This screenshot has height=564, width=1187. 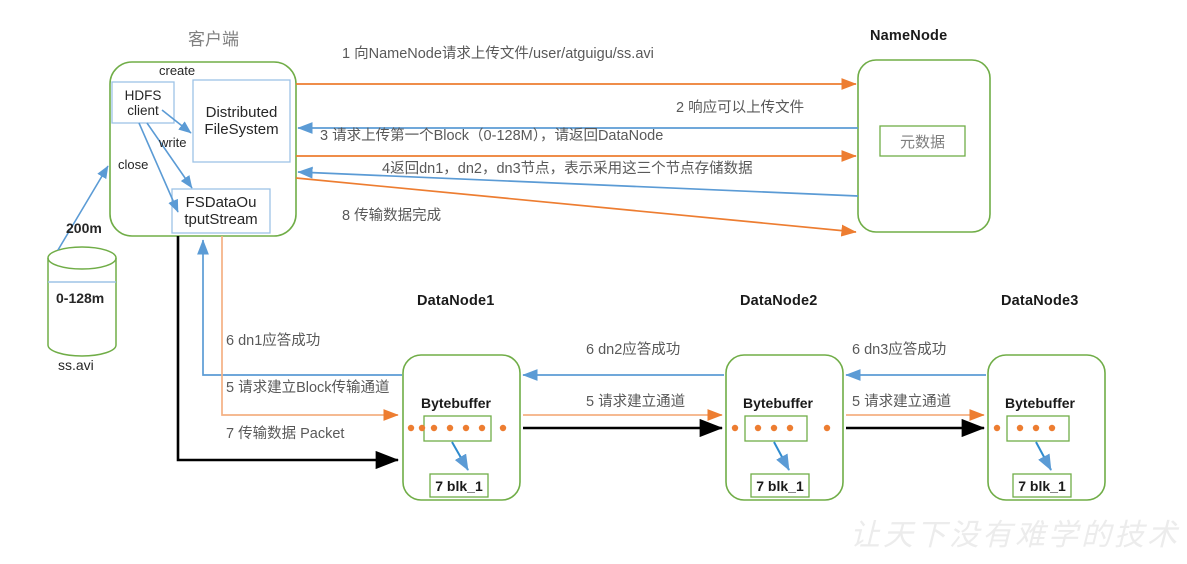 I want to click on flow-1-label: 1 向NameNode请求上传文件/user/atguigu/ss.avi, so click(x=498, y=54).